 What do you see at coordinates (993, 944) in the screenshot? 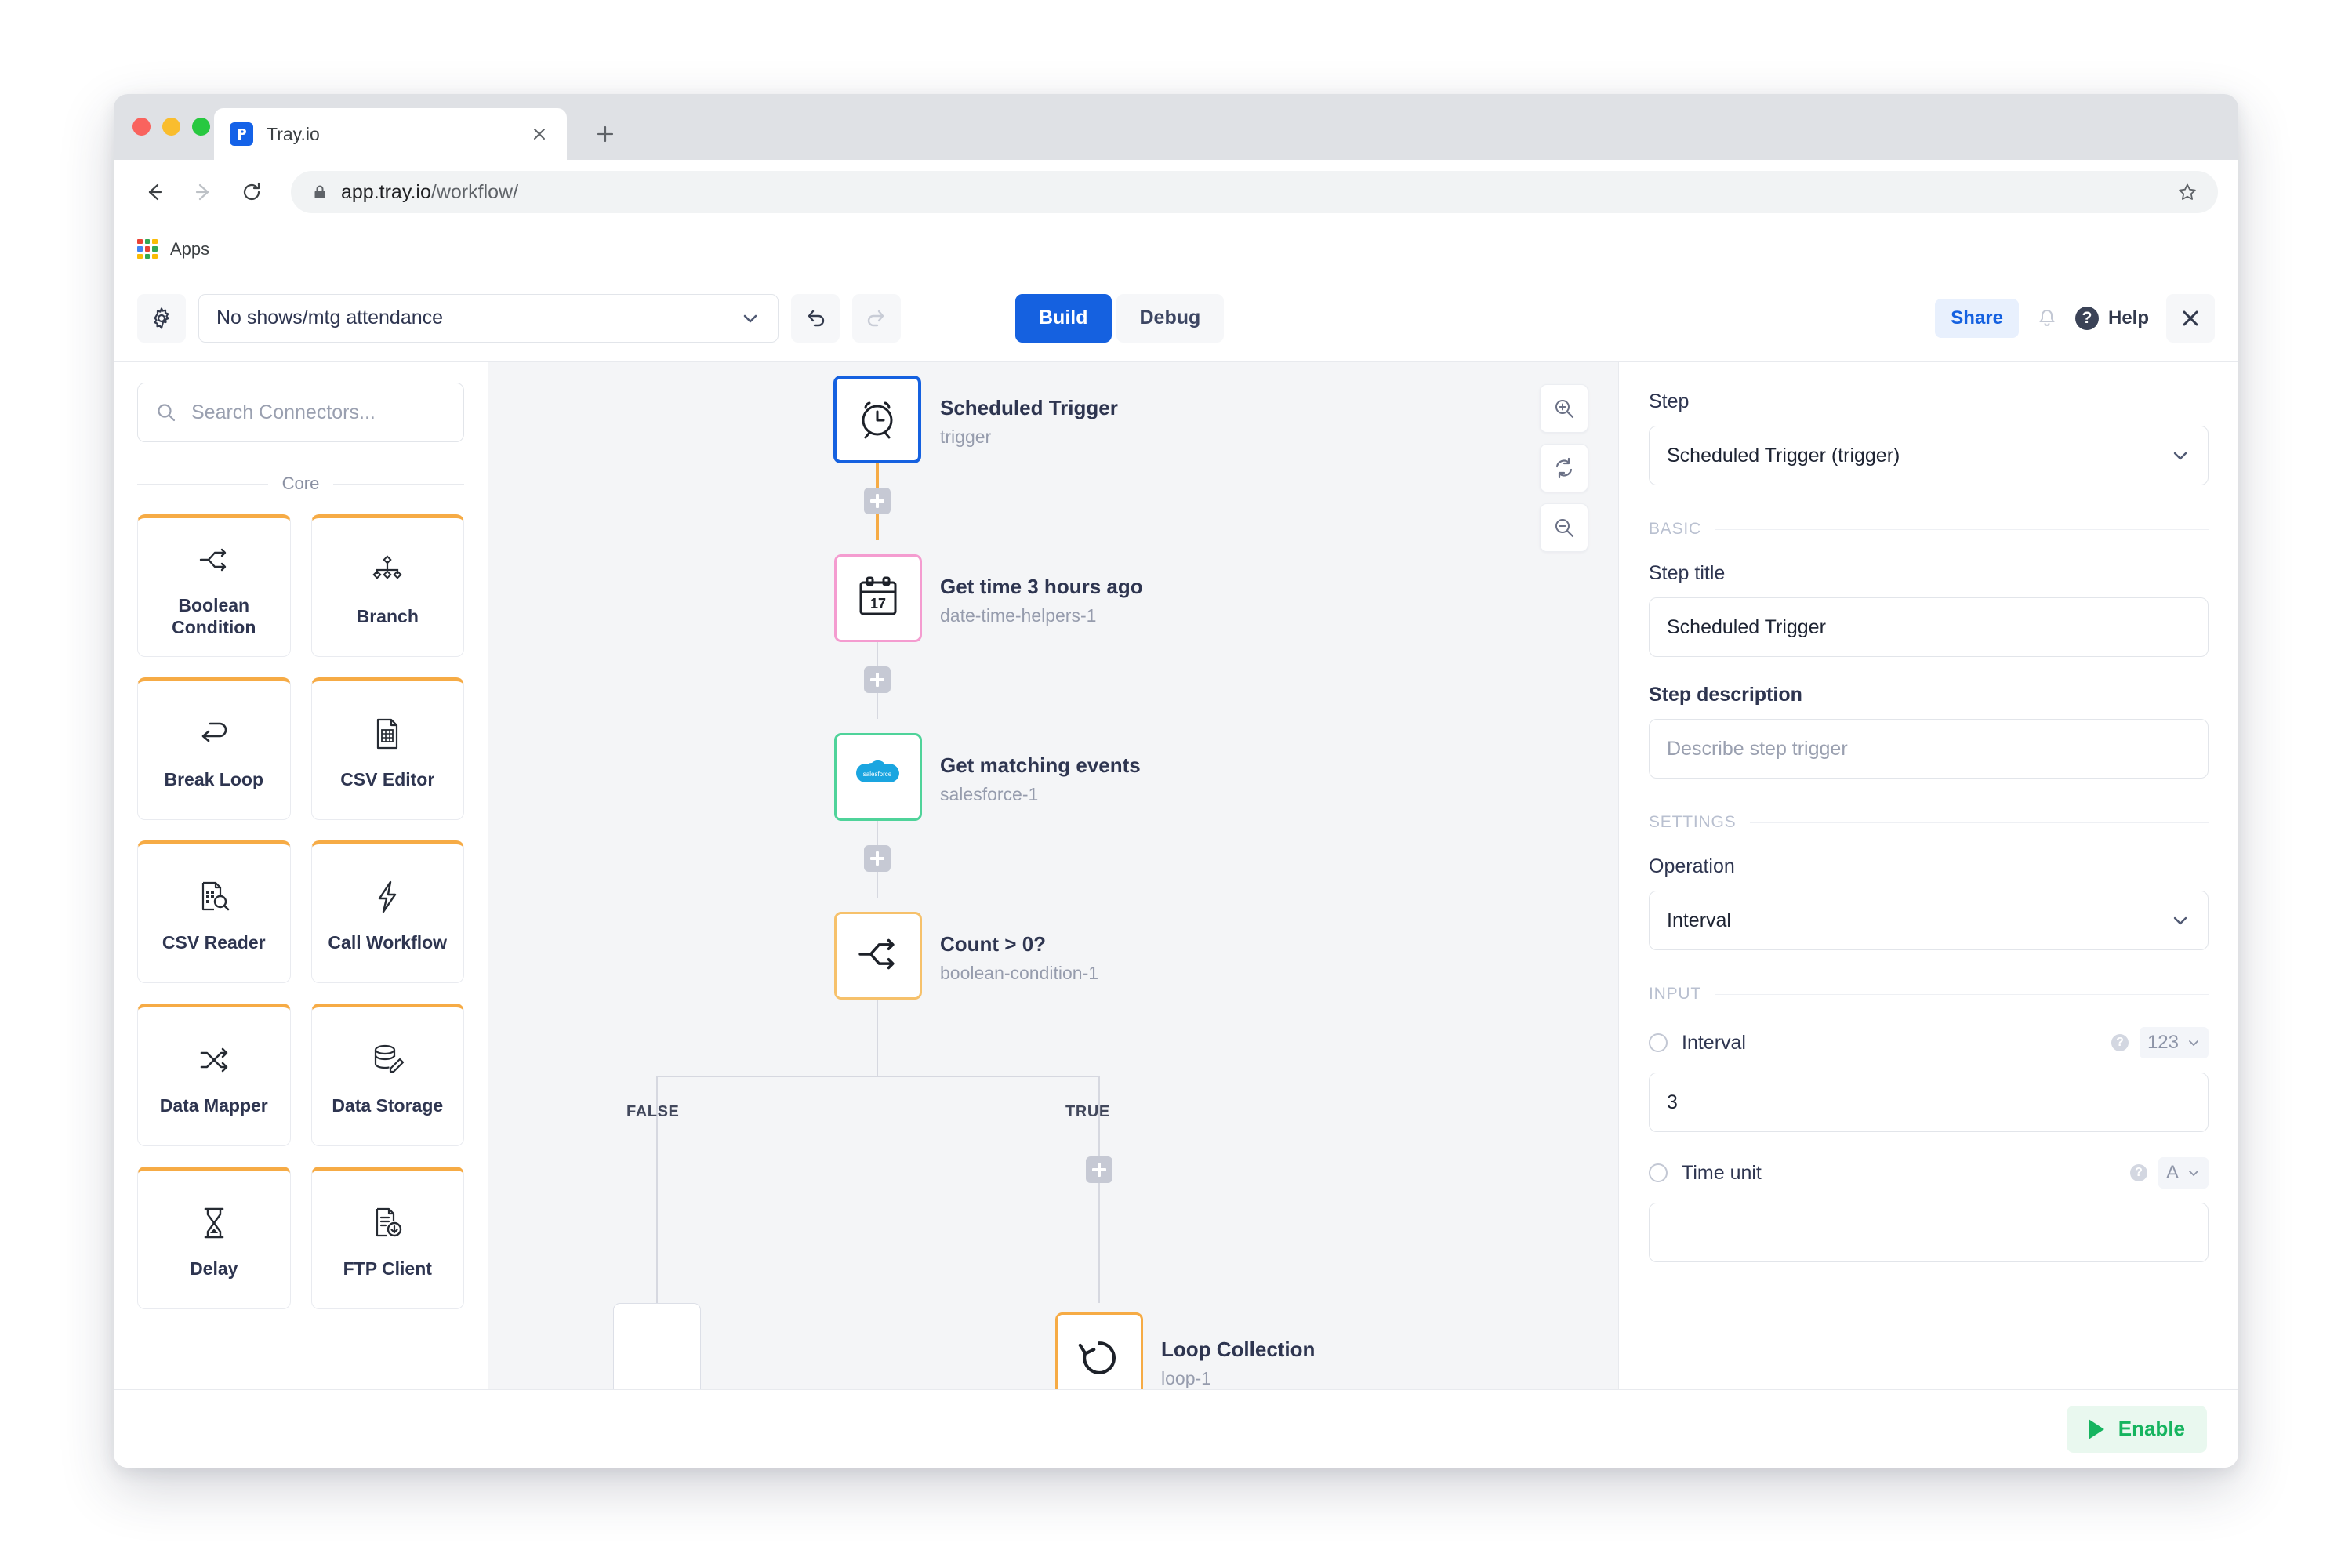
I see `node-title: Count > 0?` at bounding box center [993, 944].